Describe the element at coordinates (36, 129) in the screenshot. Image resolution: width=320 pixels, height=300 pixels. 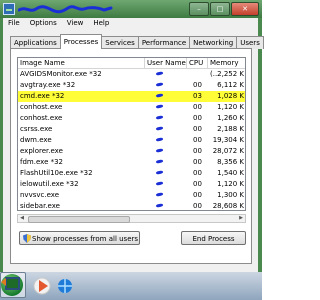
I see `process-name: csrss.exe` at that location.